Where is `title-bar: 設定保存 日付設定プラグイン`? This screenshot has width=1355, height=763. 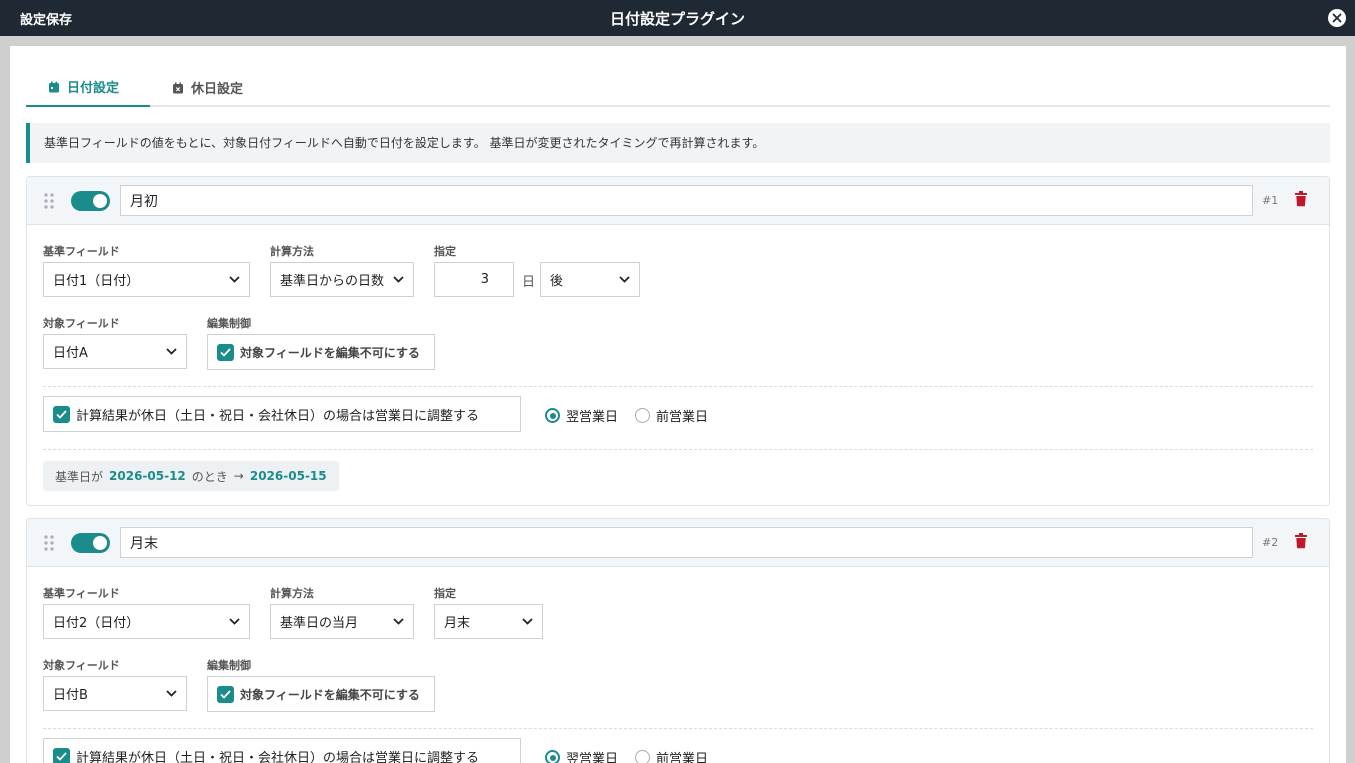
title-bar: 設定保存 日付設定プラグイン is located at coordinates (677, 18).